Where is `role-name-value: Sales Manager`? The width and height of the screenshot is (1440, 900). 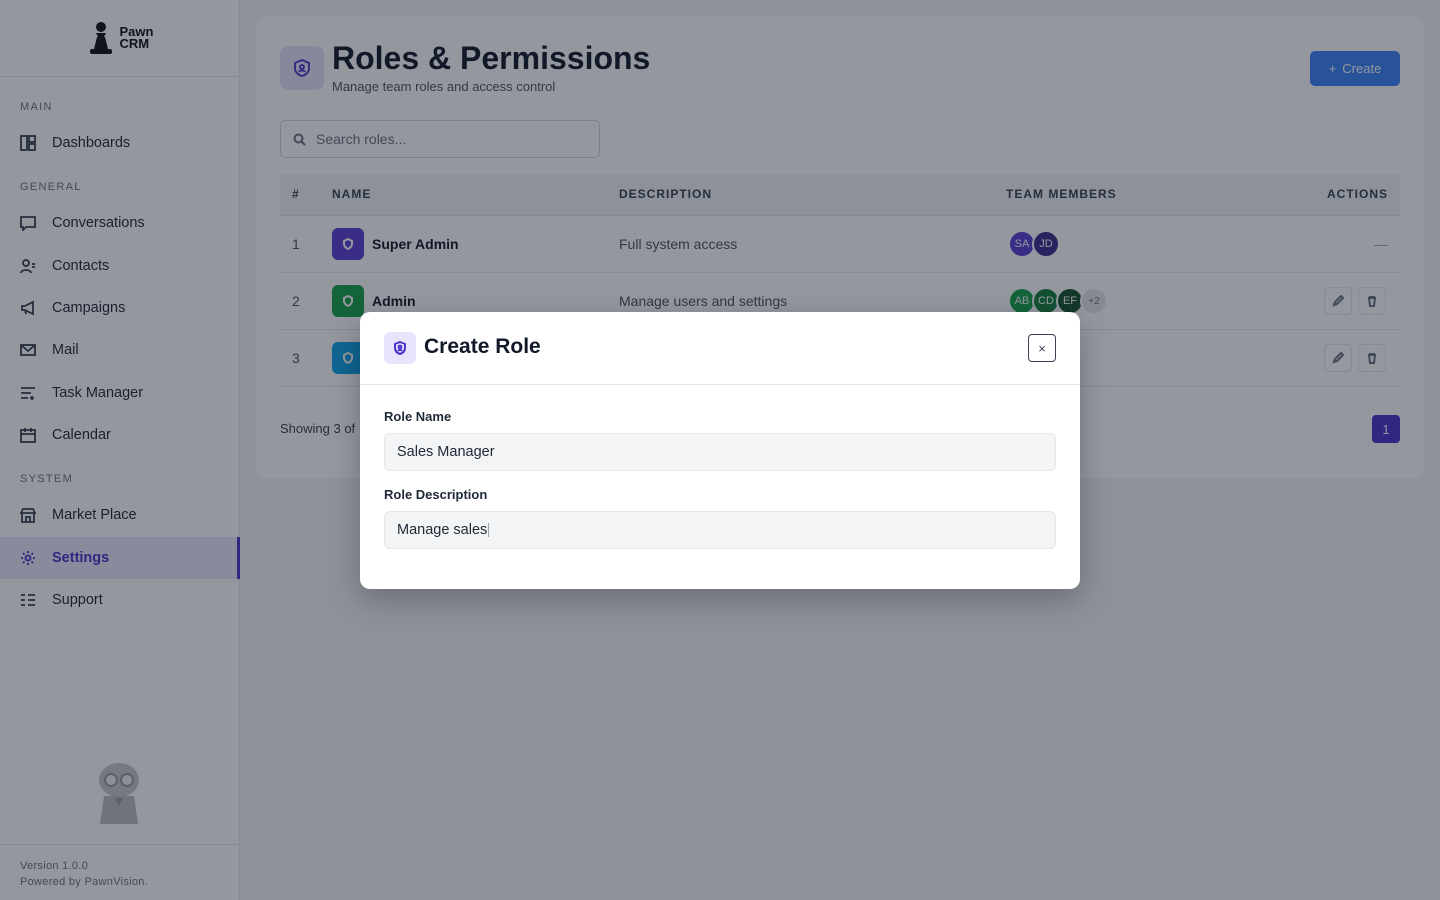
role-name-value: Sales Manager is located at coordinates (446, 452).